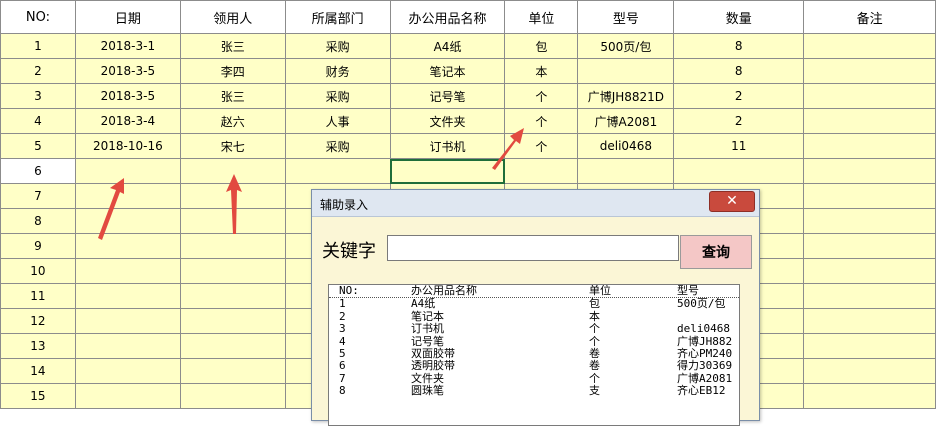  I want to click on row-number: 6, so click(38, 171).